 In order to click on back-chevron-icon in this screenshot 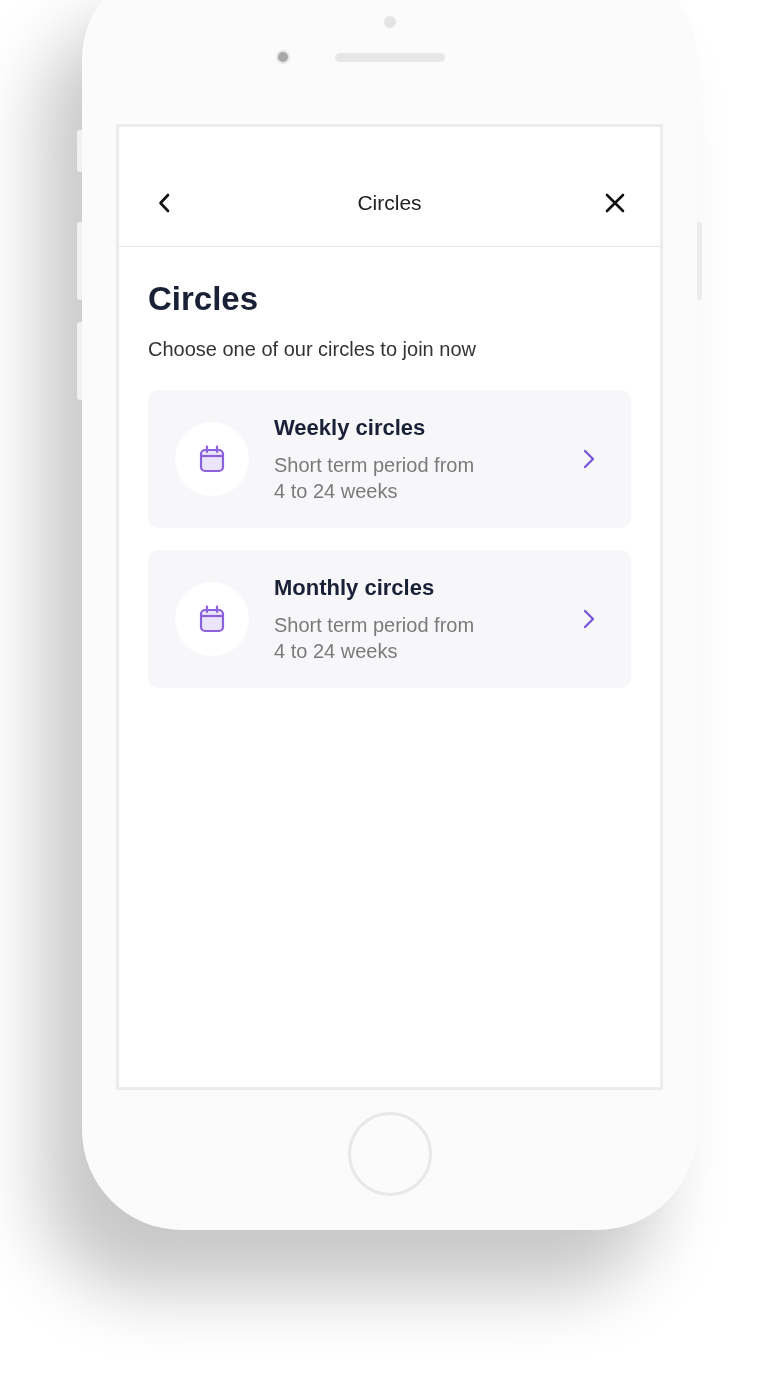, I will do `click(164, 202)`.